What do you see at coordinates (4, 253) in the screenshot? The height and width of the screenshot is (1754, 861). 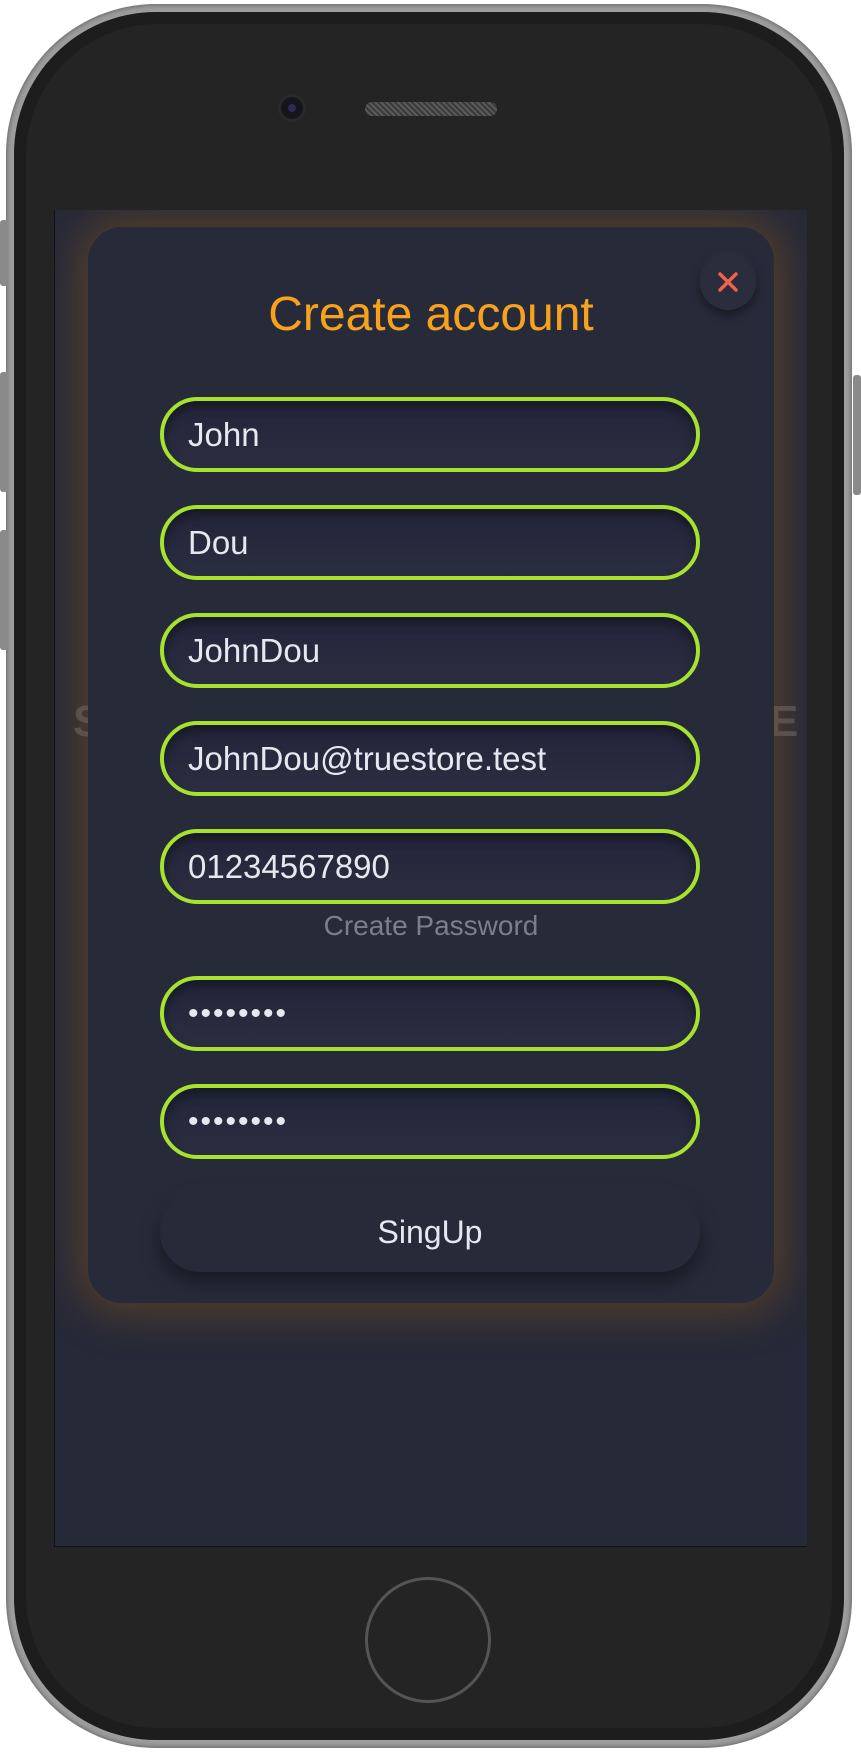 I see `mute-switch` at bounding box center [4, 253].